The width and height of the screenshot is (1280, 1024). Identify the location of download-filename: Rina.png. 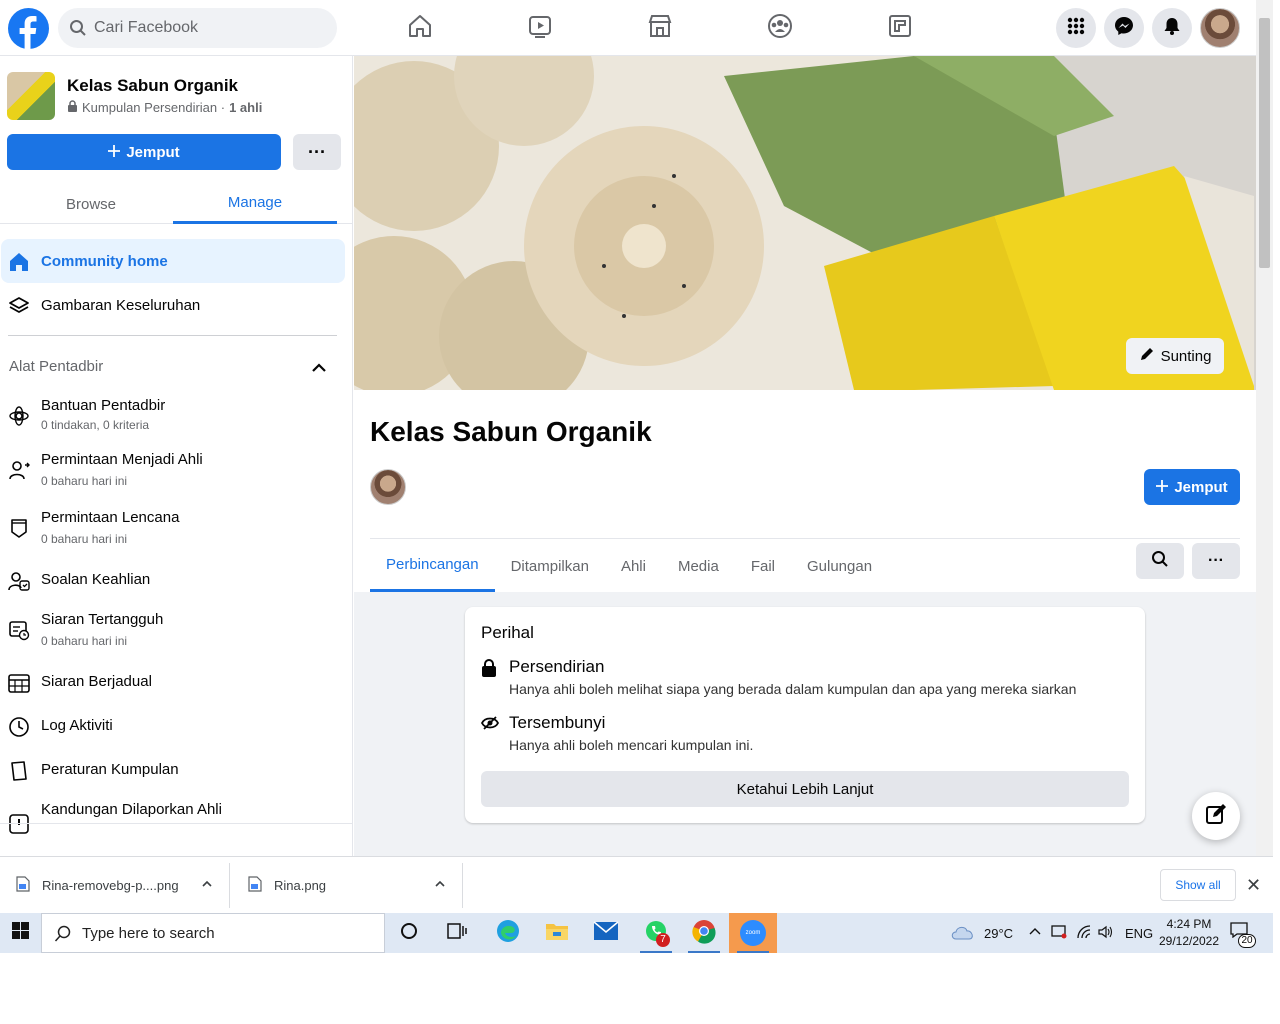
(300, 885).